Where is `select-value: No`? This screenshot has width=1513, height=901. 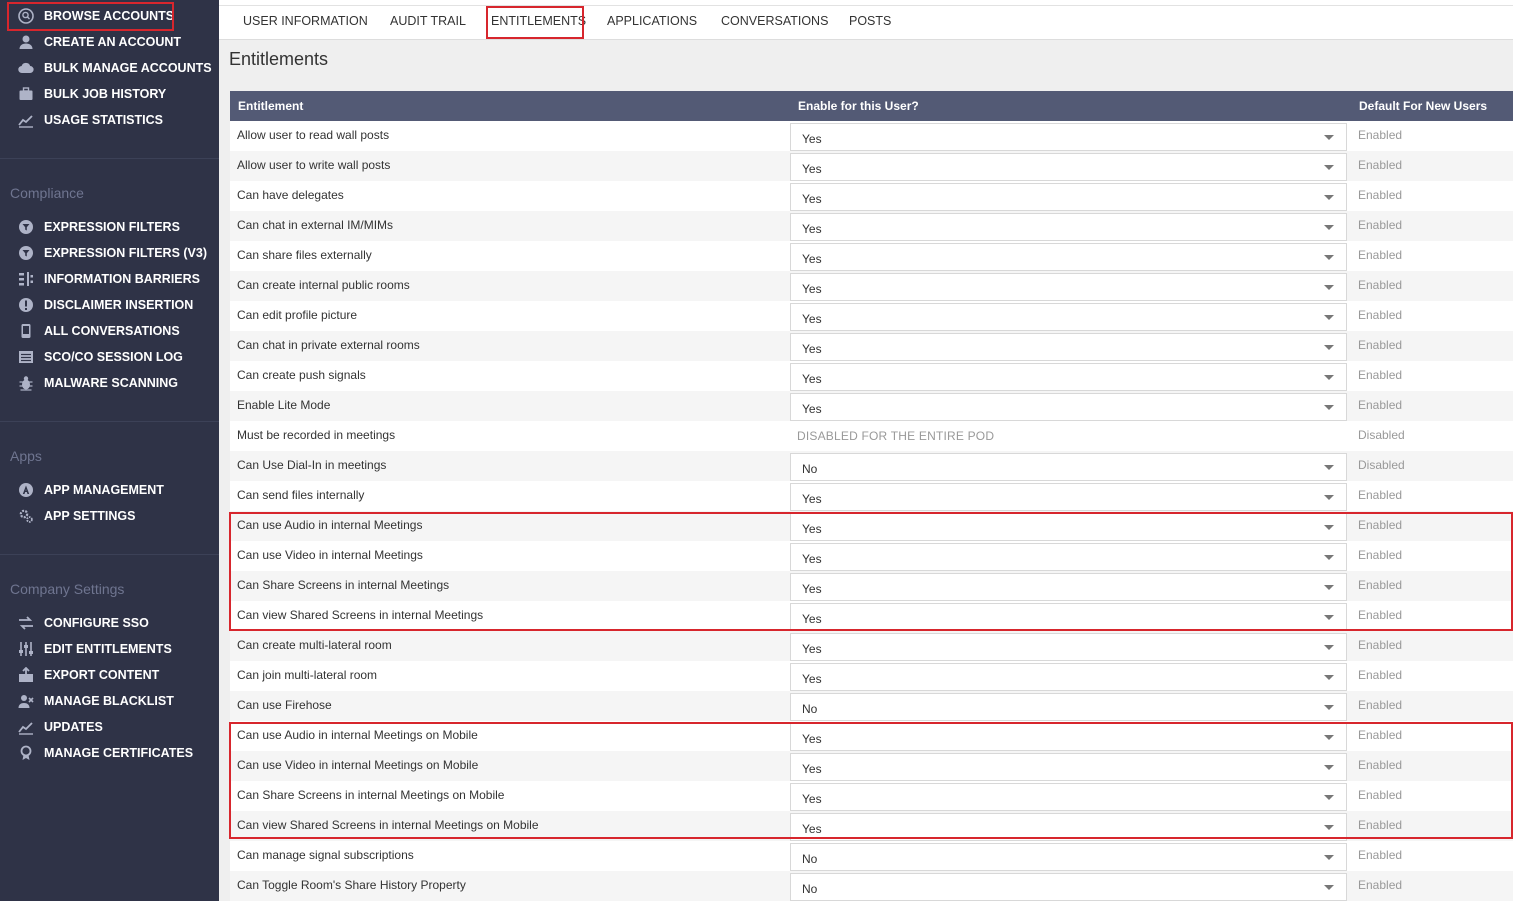 select-value: No is located at coordinates (810, 469).